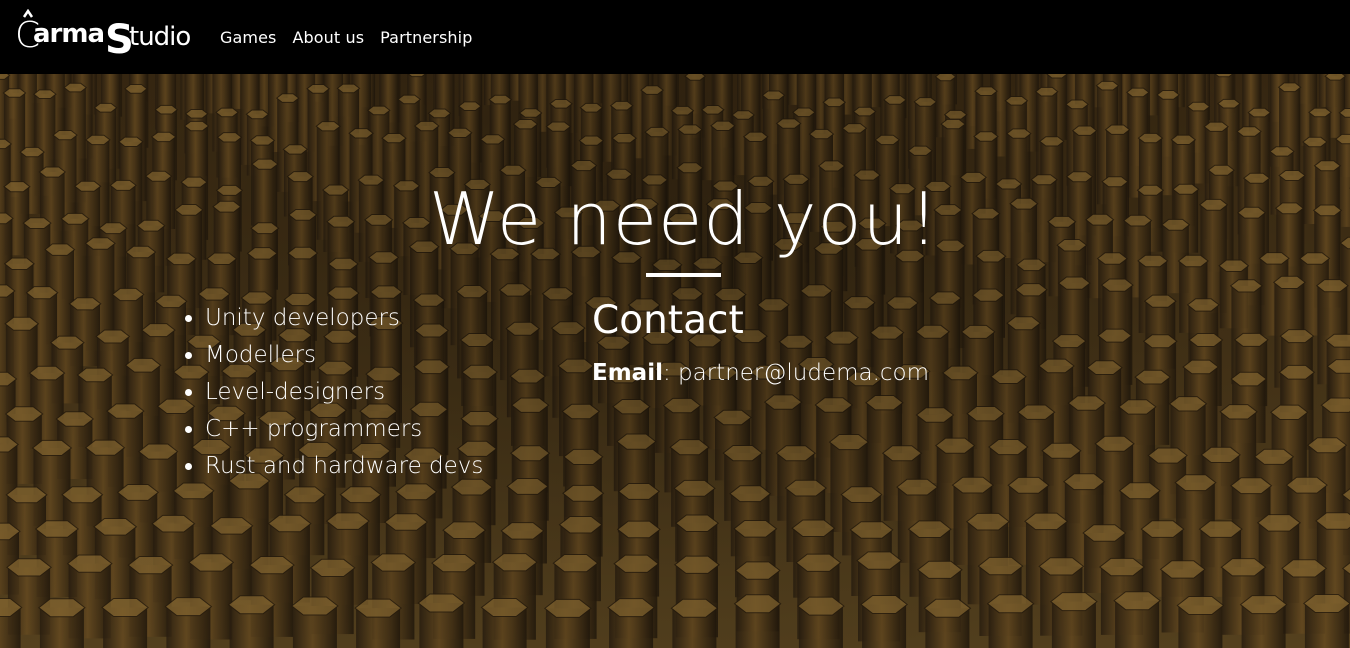 This screenshot has height=648, width=1350. Describe the element at coordinates (344, 392) in the screenshot. I see `list-item: Level-designers` at that location.